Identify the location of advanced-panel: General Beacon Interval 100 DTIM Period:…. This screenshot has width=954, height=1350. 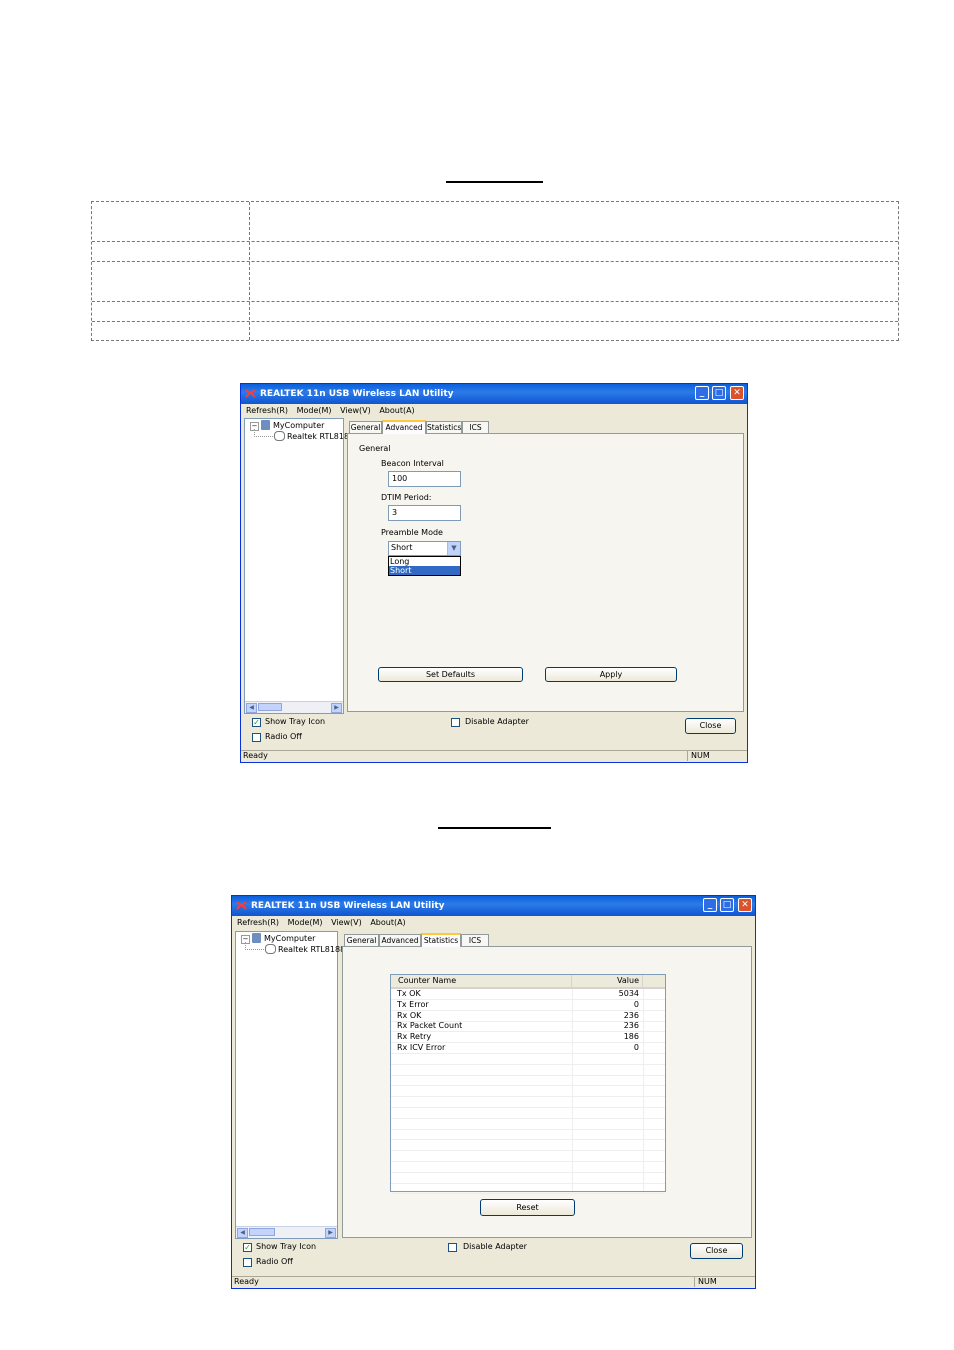
(545, 572).